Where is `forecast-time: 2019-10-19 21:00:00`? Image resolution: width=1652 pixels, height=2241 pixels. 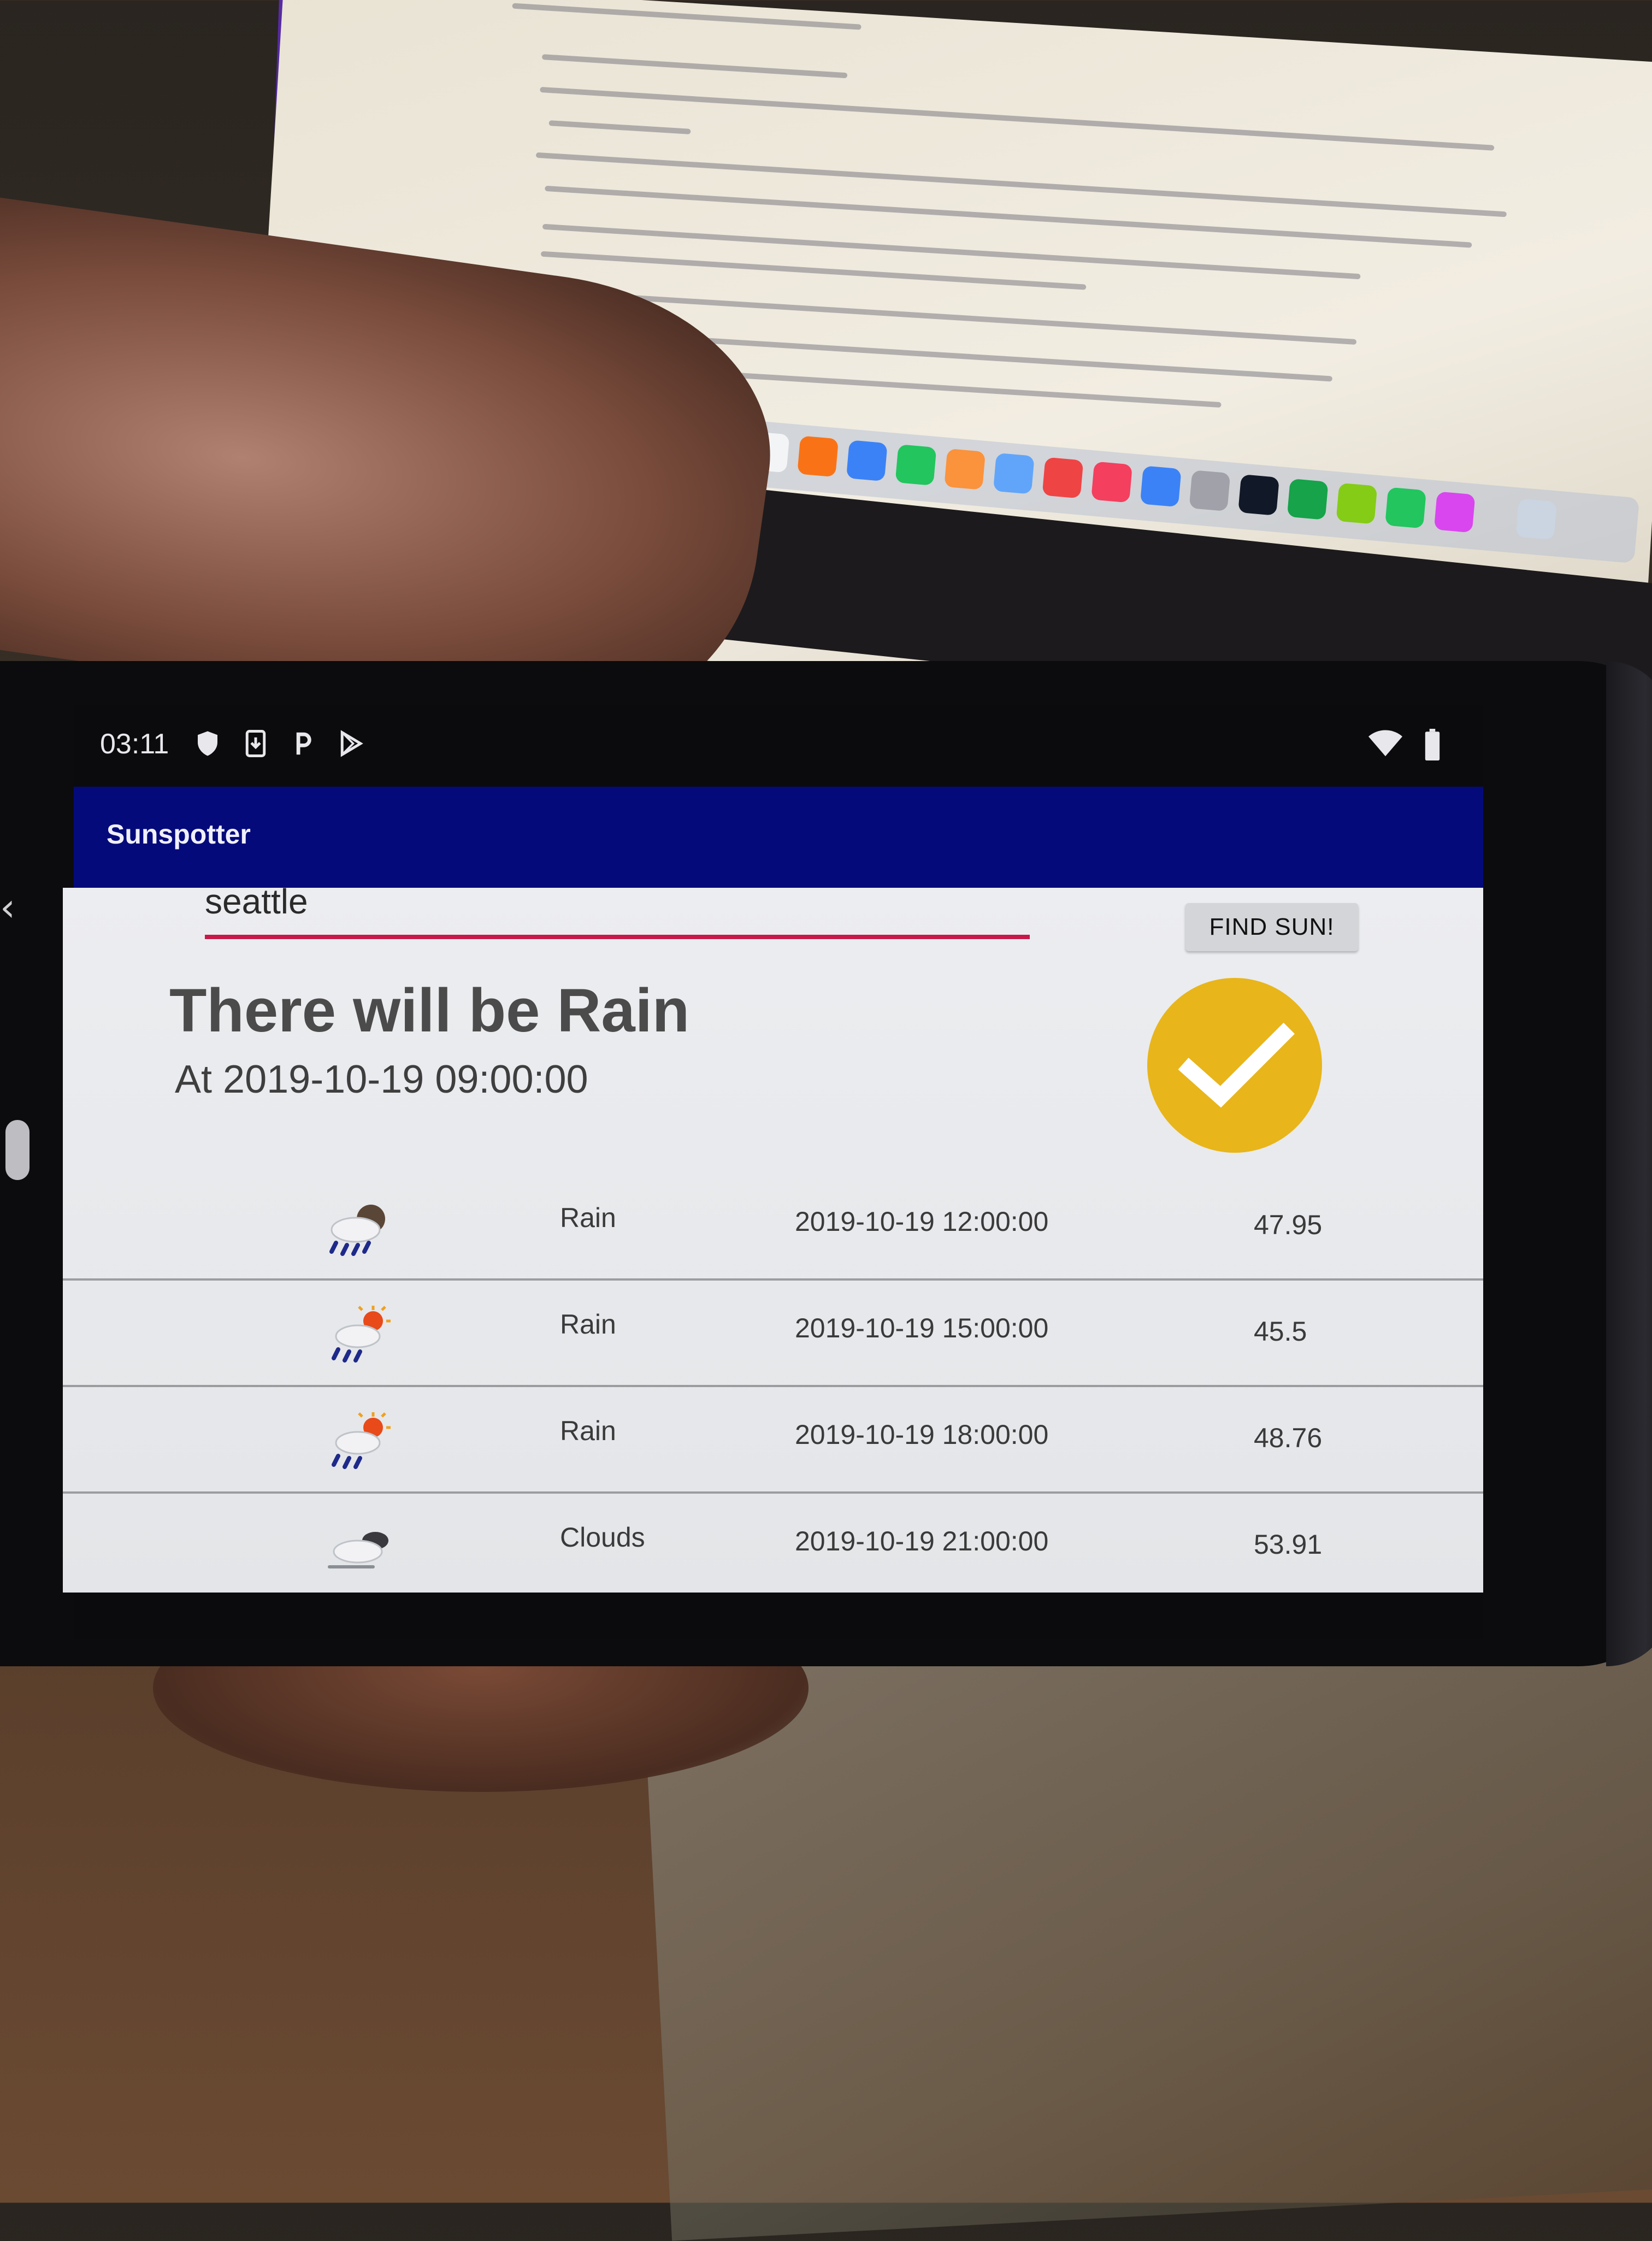
forecast-time: 2019-10-19 21:00:00 is located at coordinates (922, 1541).